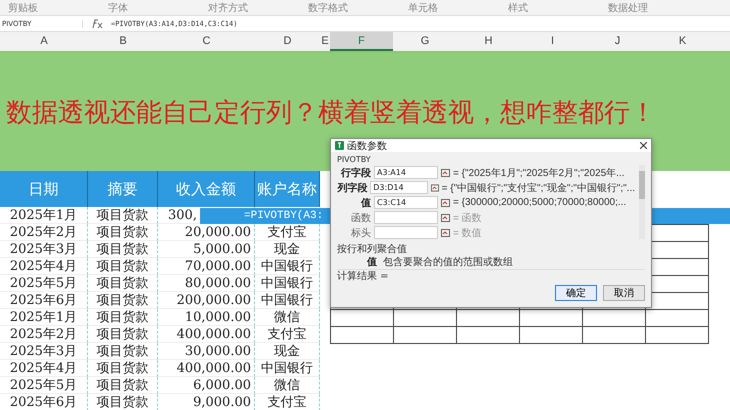  Describe the element at coordinates (406, 172) in the screenshot. I see `argument-field: A3:A14` at that location.